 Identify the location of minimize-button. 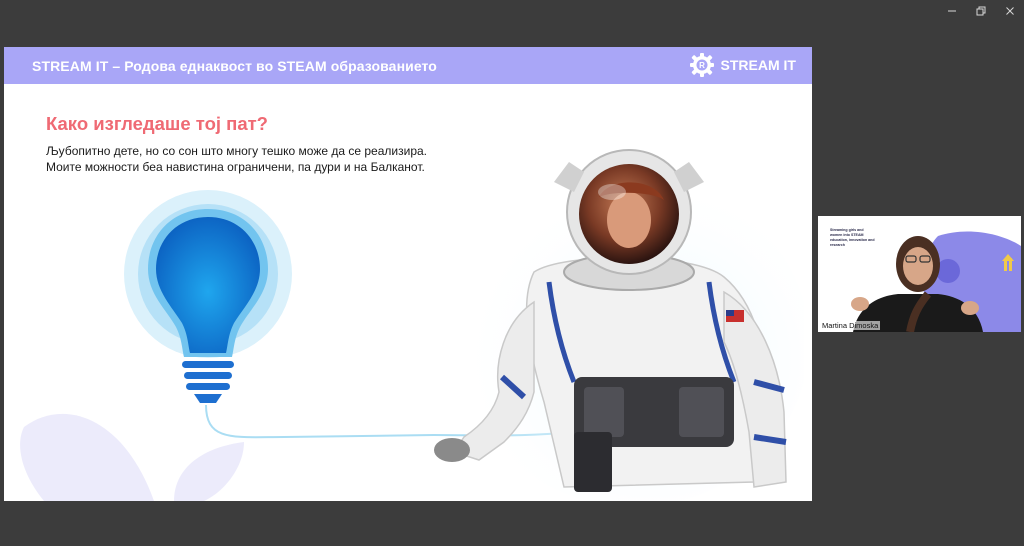
(951, 11).